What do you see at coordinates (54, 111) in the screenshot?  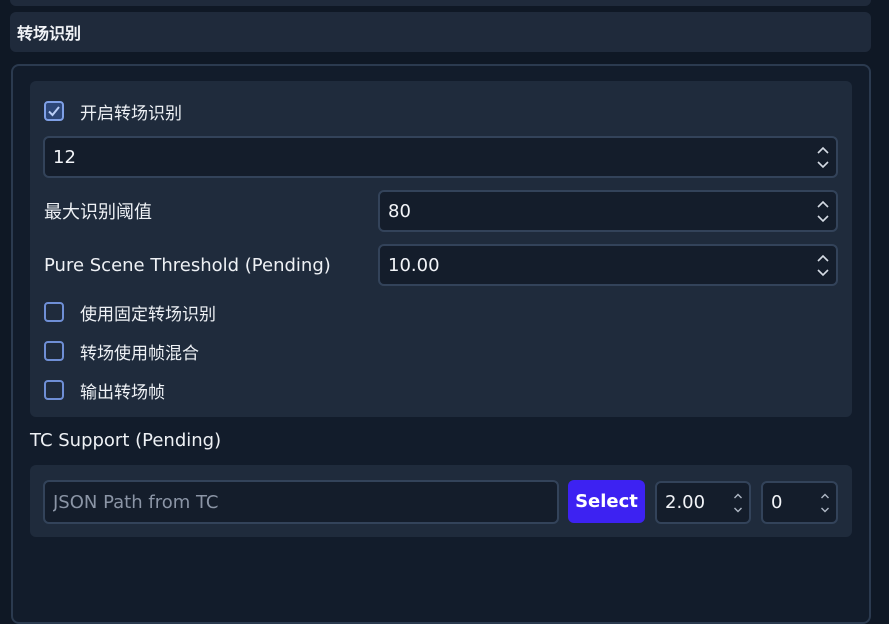 I see `checkbox-checked-icon` at bounding box center [54, 111].